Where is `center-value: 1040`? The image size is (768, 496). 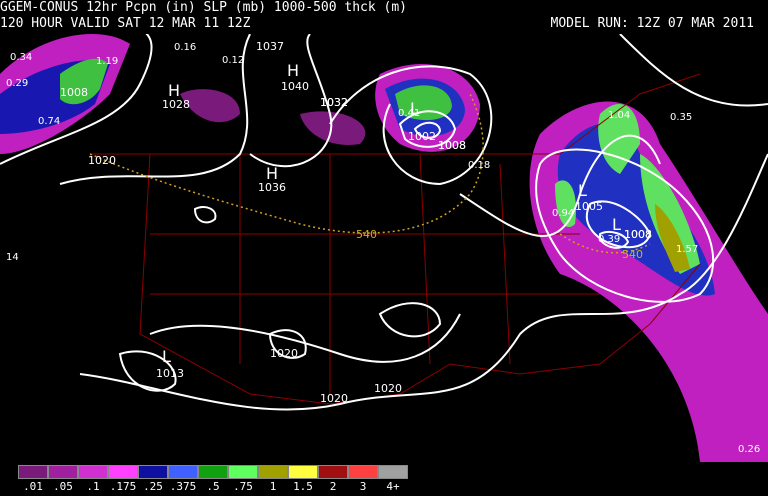
center-value: 1040 is located at coordinates (295, 86).